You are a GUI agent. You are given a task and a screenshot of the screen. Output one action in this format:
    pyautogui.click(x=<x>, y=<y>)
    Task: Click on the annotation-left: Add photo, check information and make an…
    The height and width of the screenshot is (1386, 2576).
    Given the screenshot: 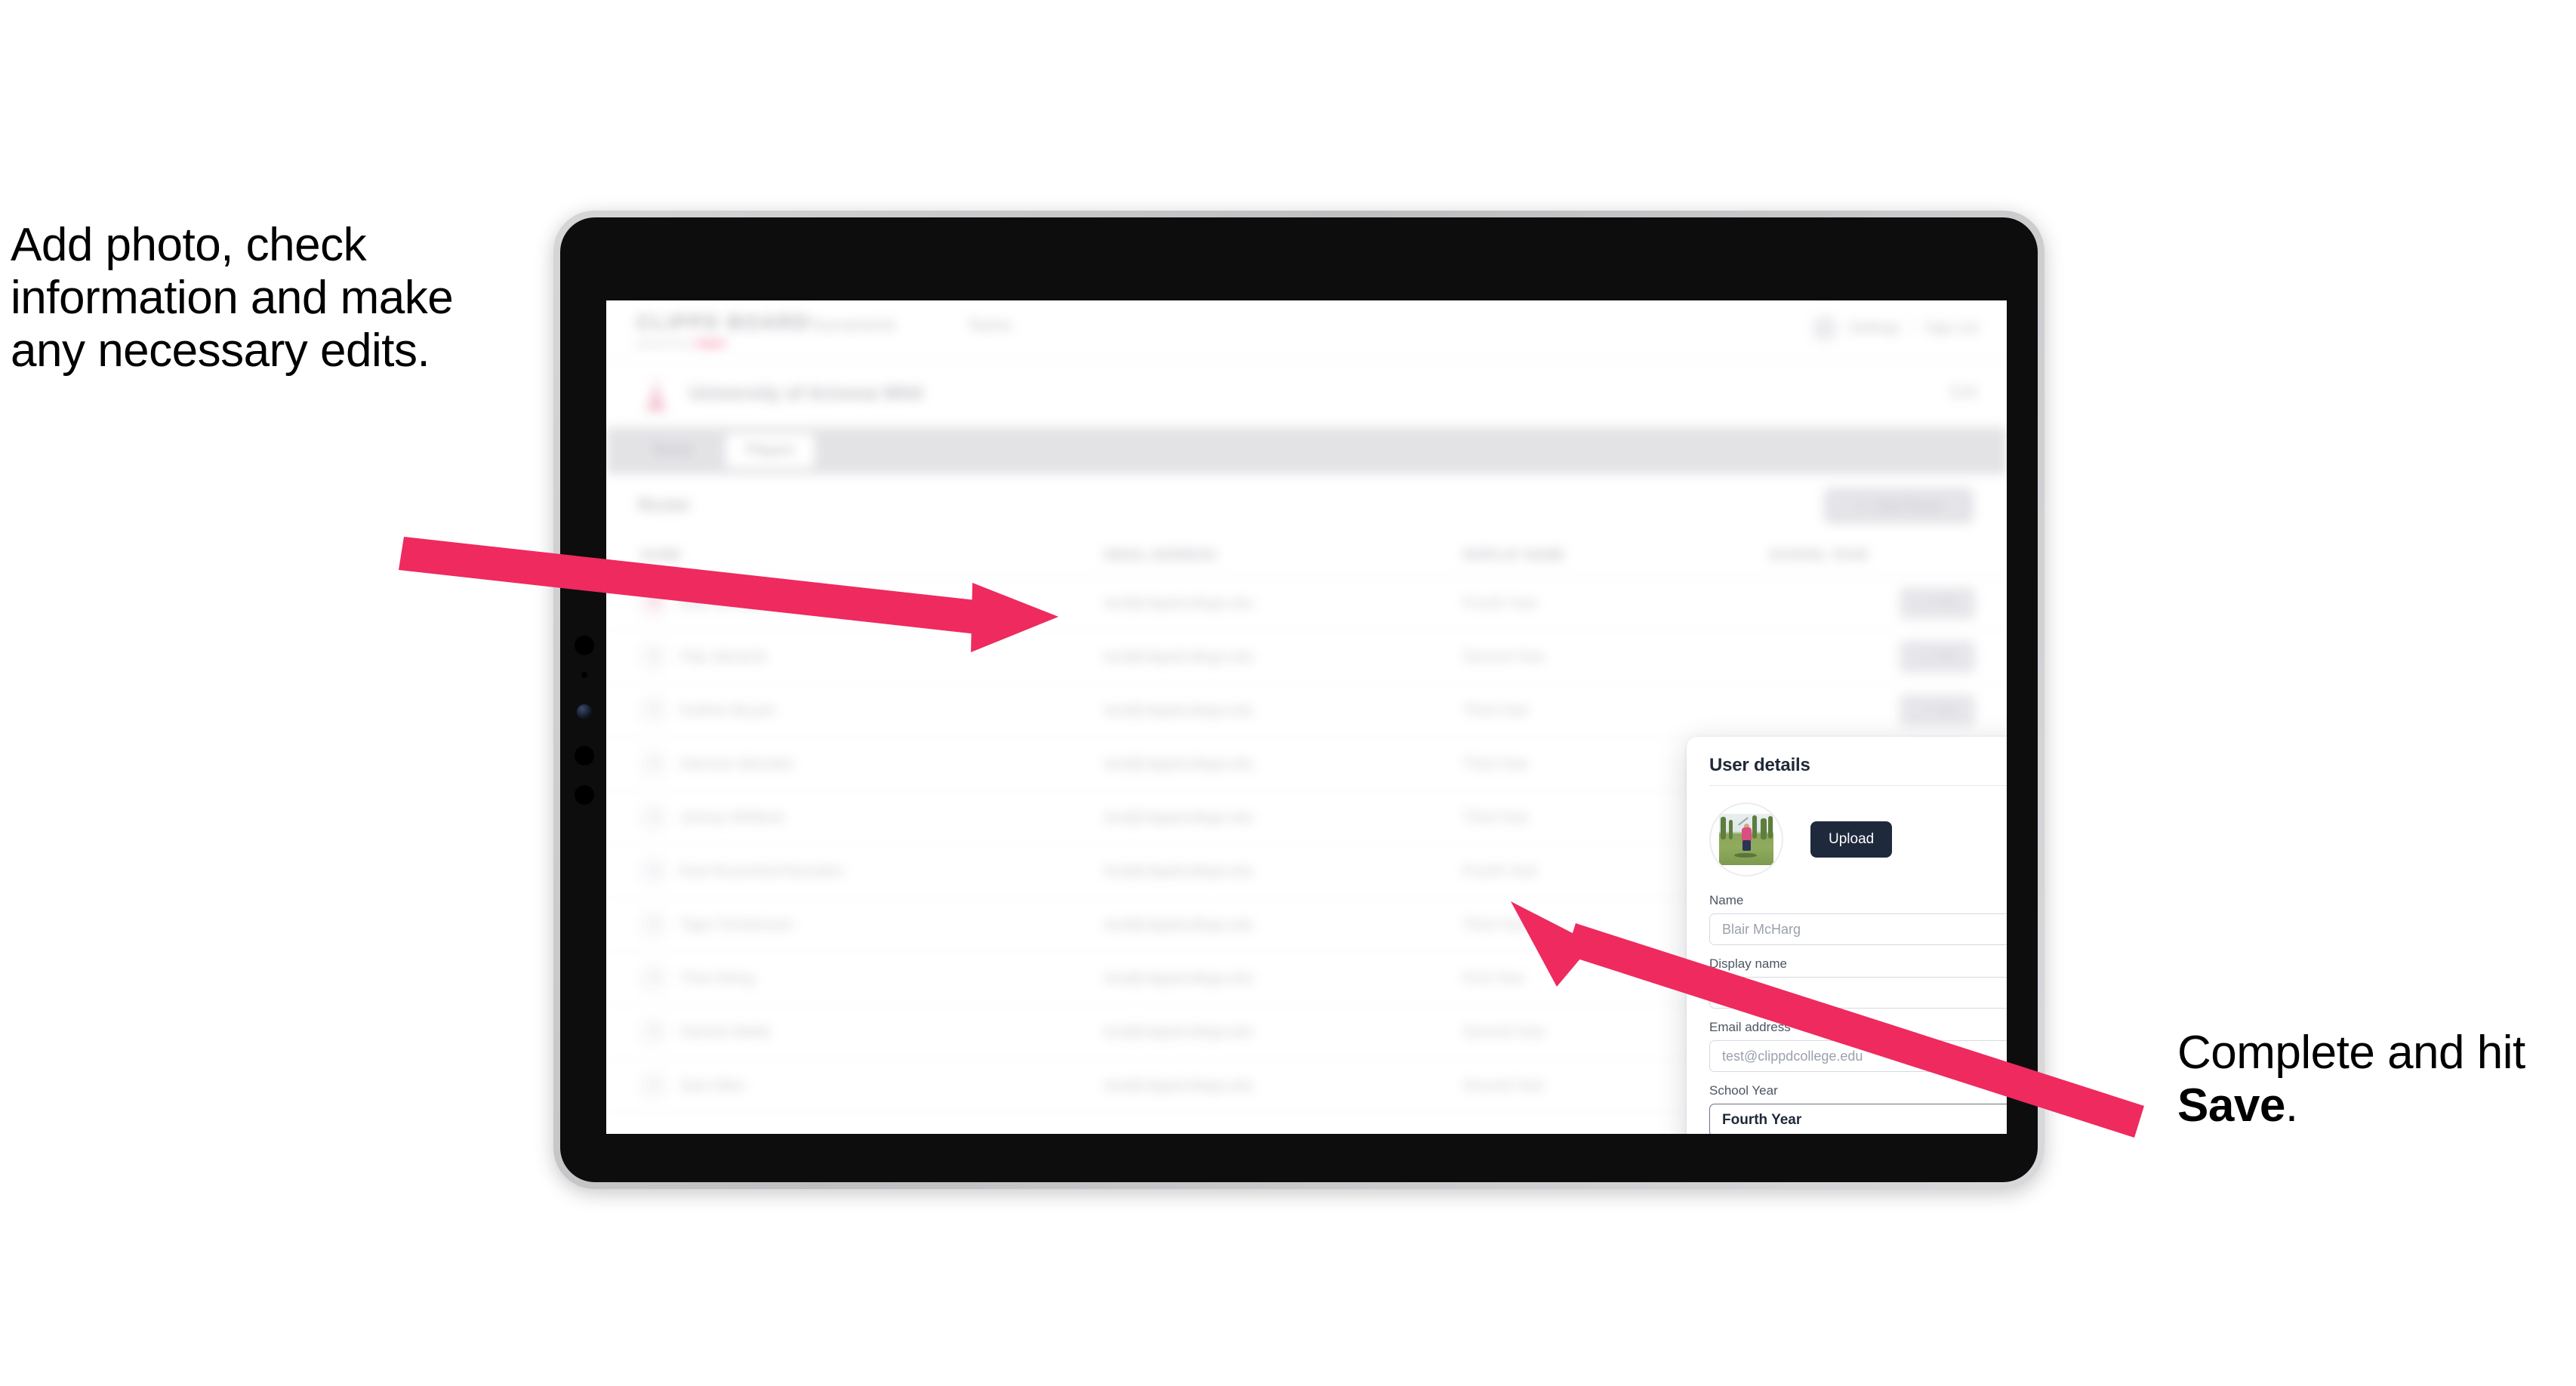 What is the action you would take?
    pyautogui.click(x=232, y=298)
    